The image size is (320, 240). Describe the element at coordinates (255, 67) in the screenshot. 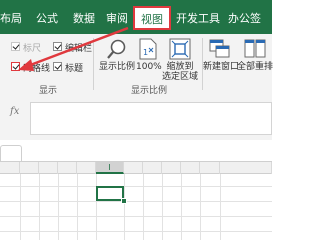

I see `arrange-all-label: 全部重排` at that location.